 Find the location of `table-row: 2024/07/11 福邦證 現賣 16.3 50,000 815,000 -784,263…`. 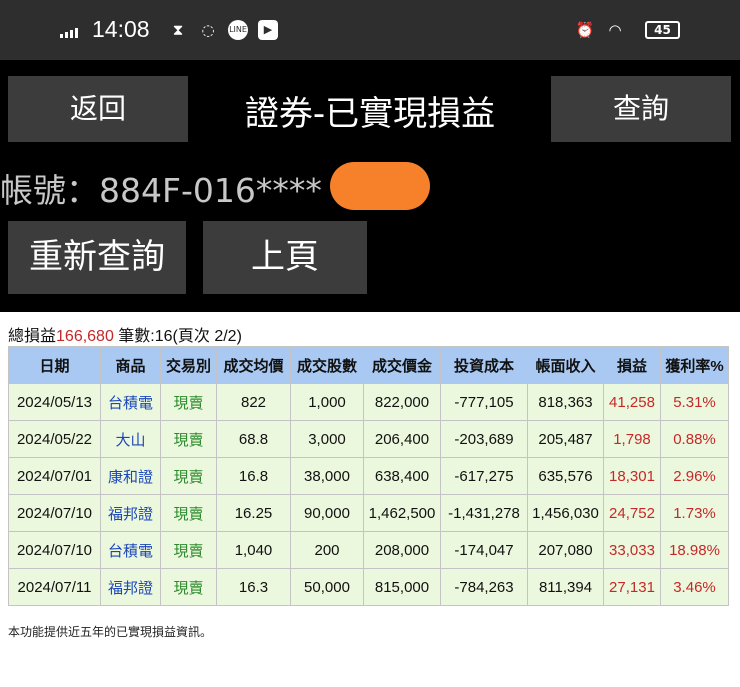

table-row: 2024/07/11 福邦證 現賣 16.3 50,000 815,000 -784,263… is located at coordinates (368, 587).